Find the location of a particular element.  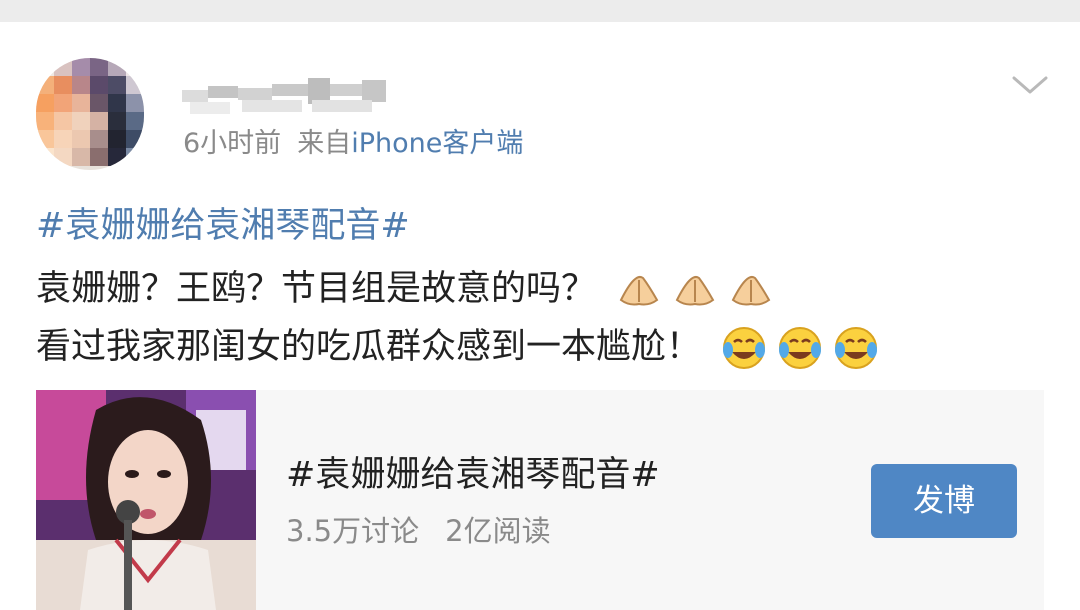

topic-thumbnail is located at coordinates (146, 500).